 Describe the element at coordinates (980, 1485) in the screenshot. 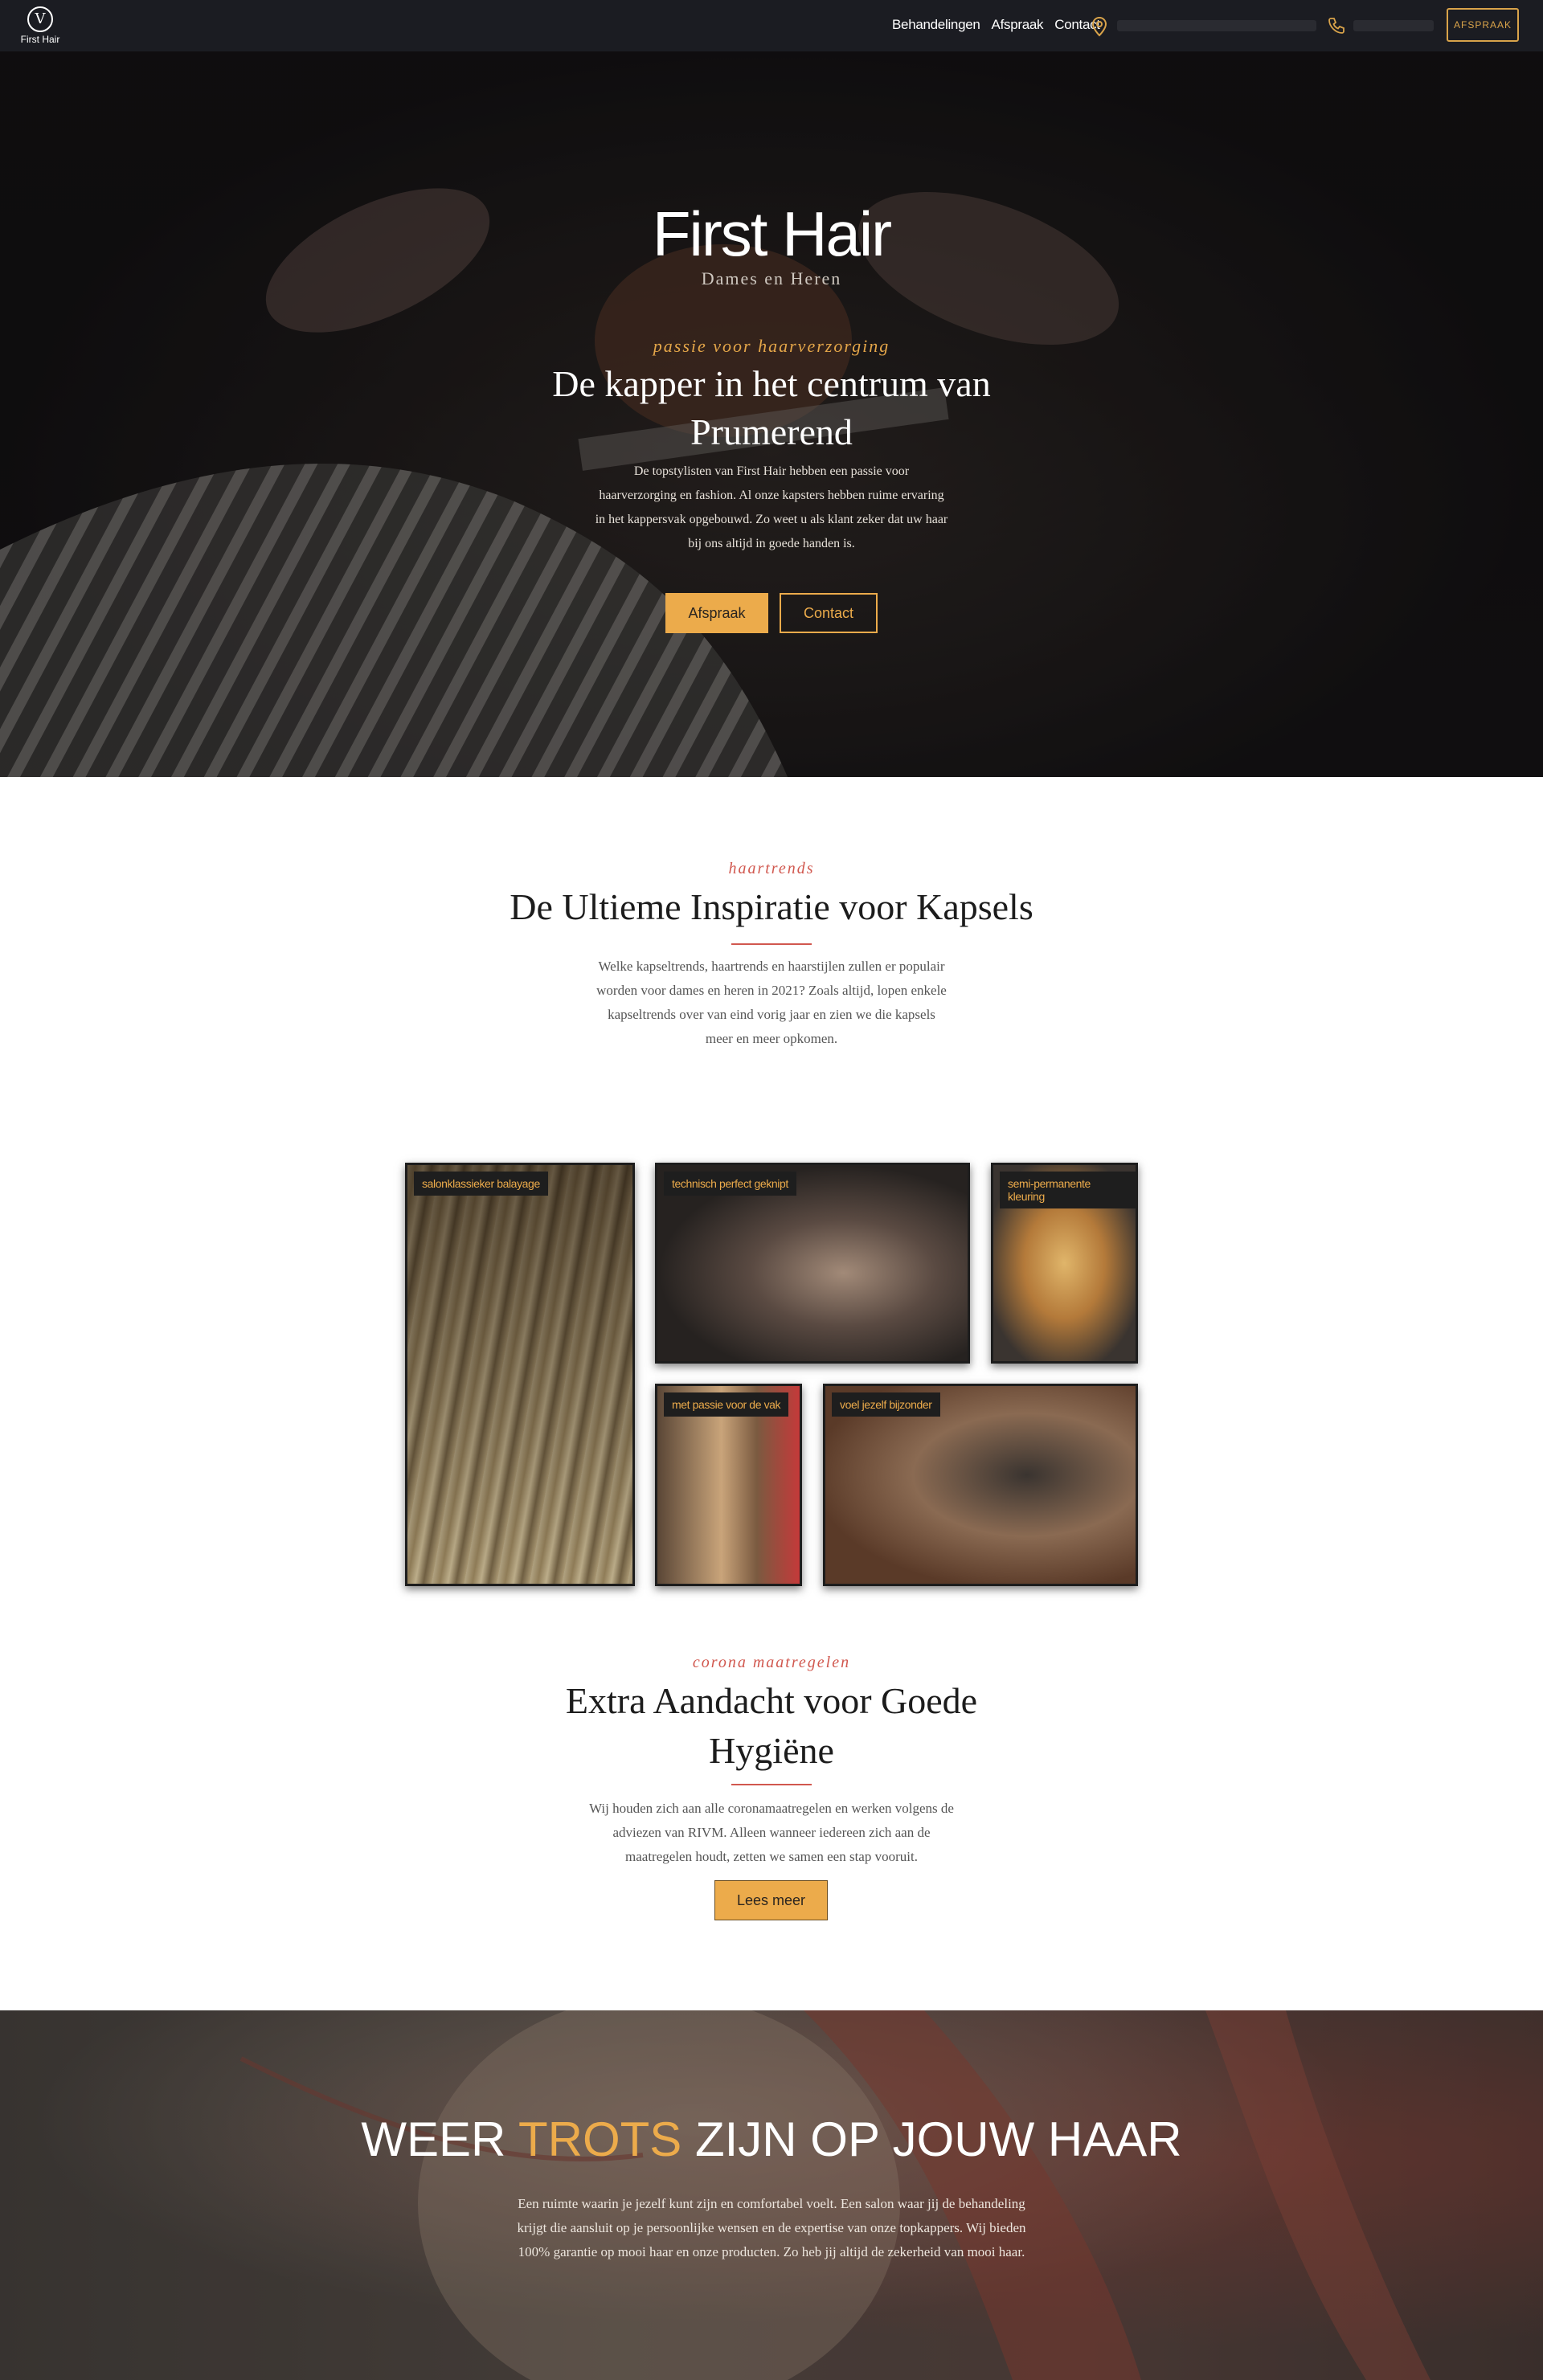

I see `gallery-tile-bijzonder: voel jezelf bijzonder` at that location.